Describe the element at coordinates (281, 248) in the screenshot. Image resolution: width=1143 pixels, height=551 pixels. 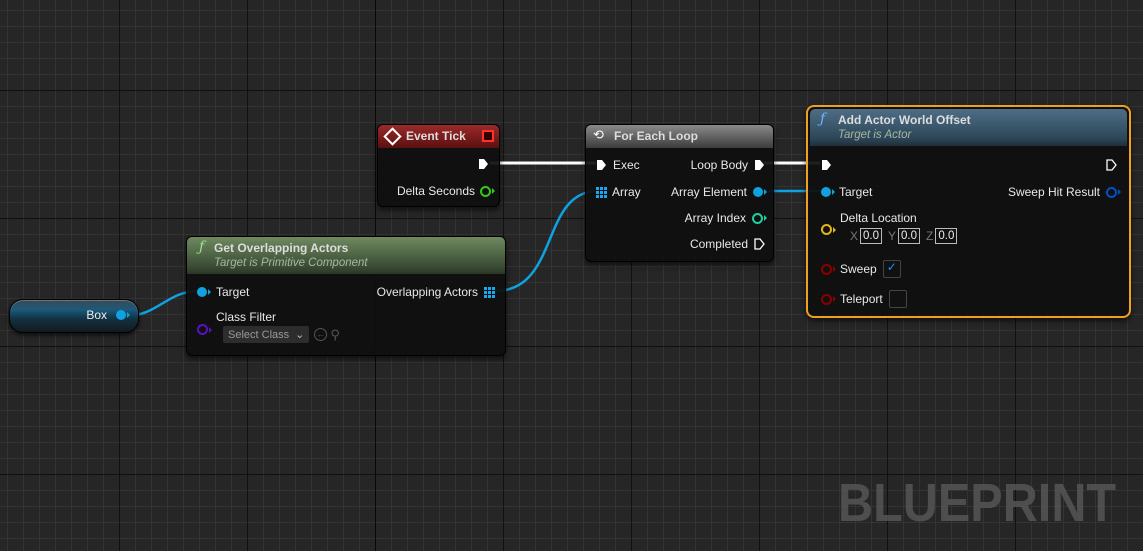
I see `get-overlapping-actors-title: Get Overlapping Actors` at that location.